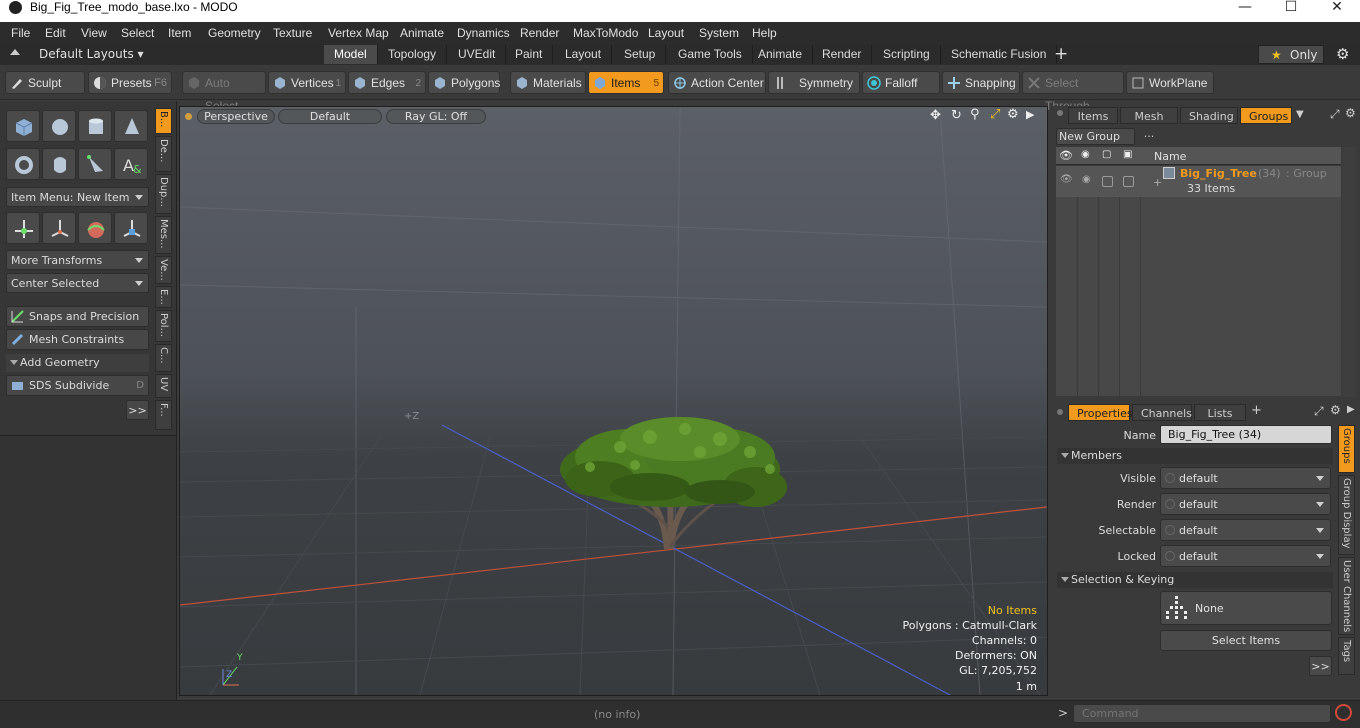 The height and width of the screenshot is (728, 1360). Describe the element at coordinates (1246, 640) in the screenshot. I see `select-items-button: Select Items` at that location.